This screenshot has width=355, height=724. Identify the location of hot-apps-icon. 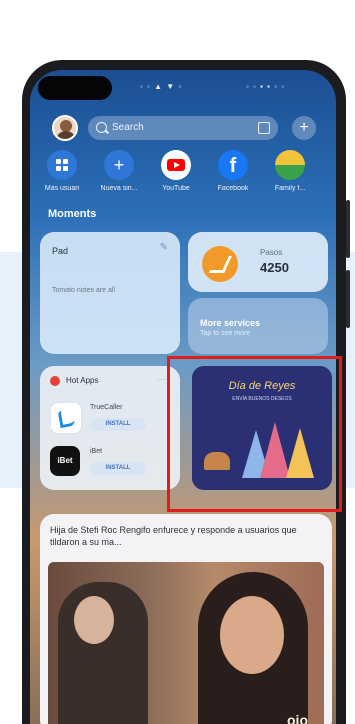
(55, 381).